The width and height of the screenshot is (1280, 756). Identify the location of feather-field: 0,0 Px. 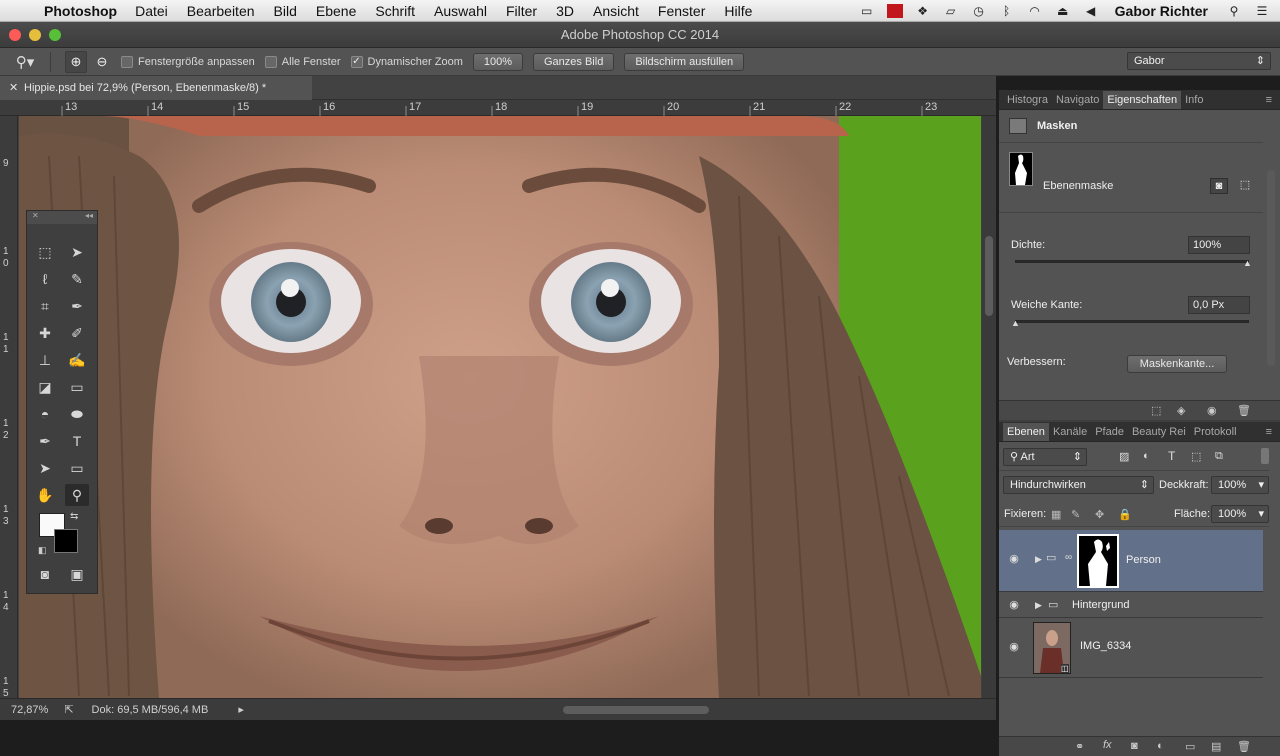
(1219, 305).